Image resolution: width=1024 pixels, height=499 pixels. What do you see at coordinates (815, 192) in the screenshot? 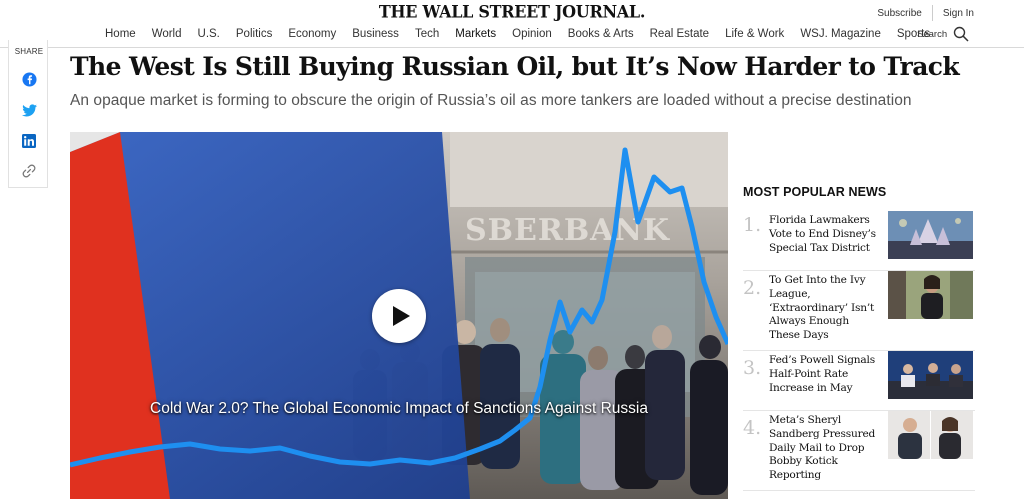
I see `most-popular-title: MOST POPULAR NEWS` at bounding box center [815, 192].